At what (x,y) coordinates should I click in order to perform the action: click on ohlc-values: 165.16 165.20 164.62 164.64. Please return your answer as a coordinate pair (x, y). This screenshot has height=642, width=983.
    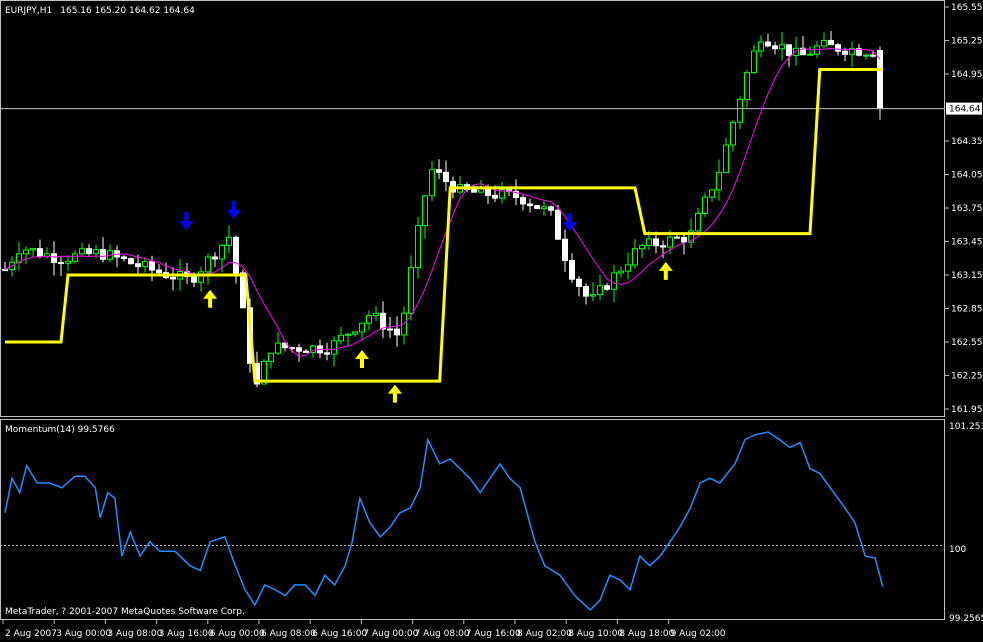
    Looking at the image, I should click on (127, 11).